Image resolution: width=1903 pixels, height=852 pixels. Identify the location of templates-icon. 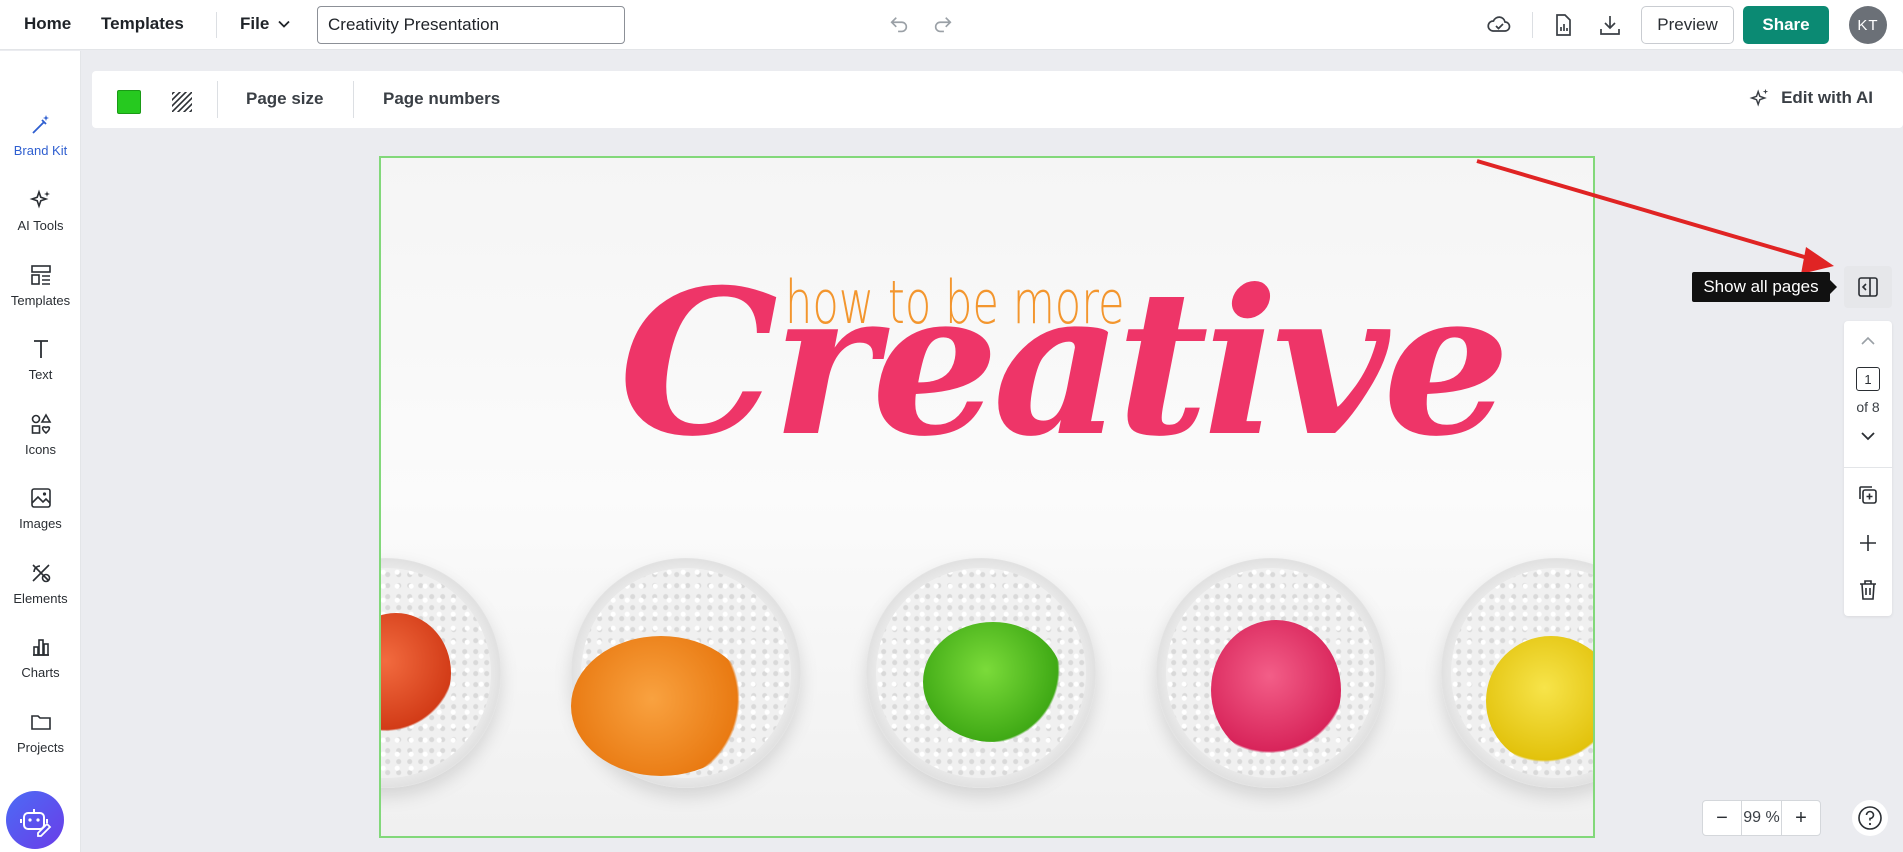
(40, 275).